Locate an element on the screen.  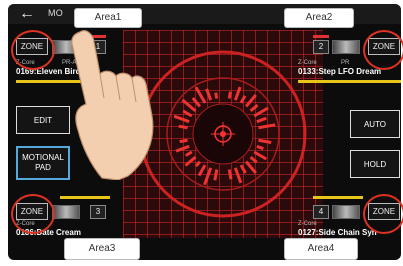
zone2-number: 2 is located at coordinates (321, 47).